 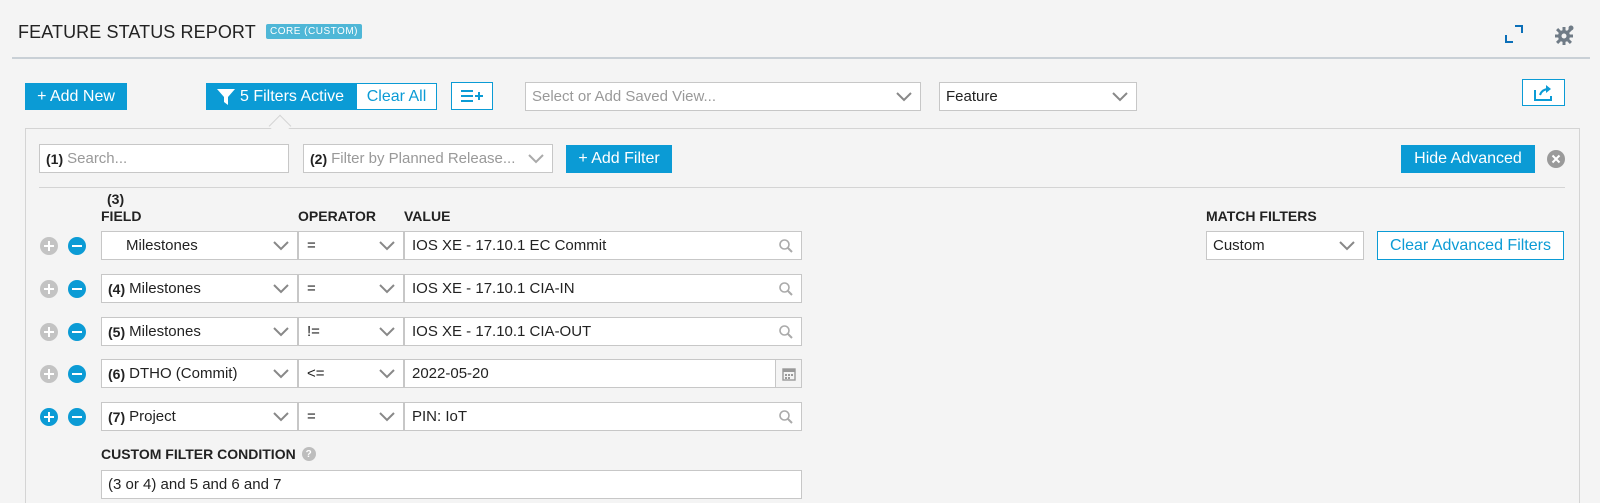 I want to click on add-column-button, so click(x=472, y=96).